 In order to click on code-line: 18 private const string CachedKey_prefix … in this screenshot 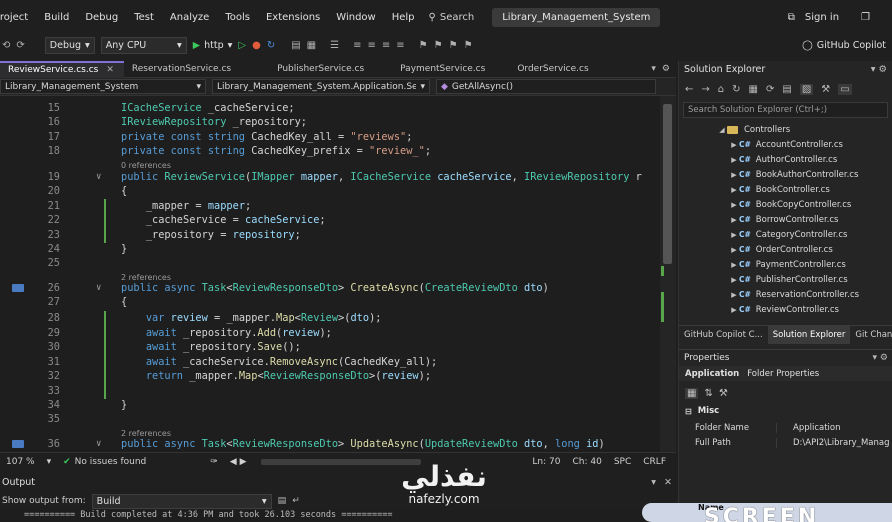, I will do `click(338, 151)`.